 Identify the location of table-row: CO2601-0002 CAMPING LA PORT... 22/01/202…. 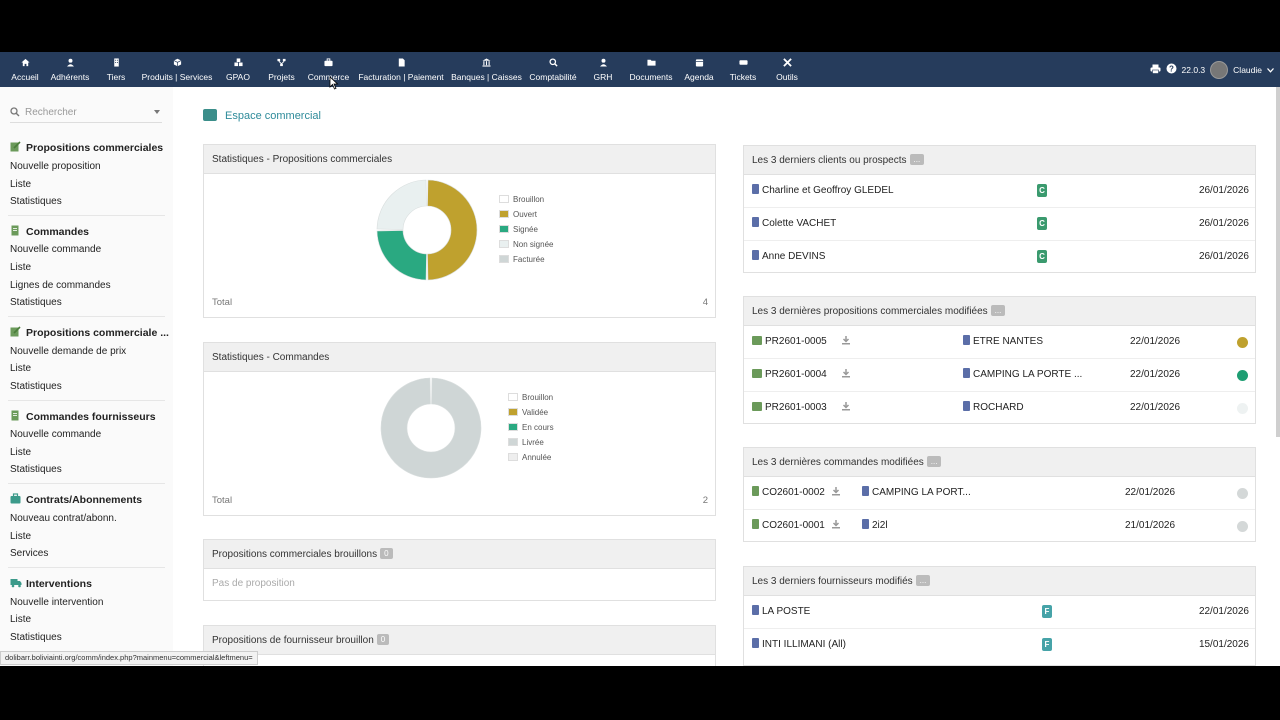
(999, 493).